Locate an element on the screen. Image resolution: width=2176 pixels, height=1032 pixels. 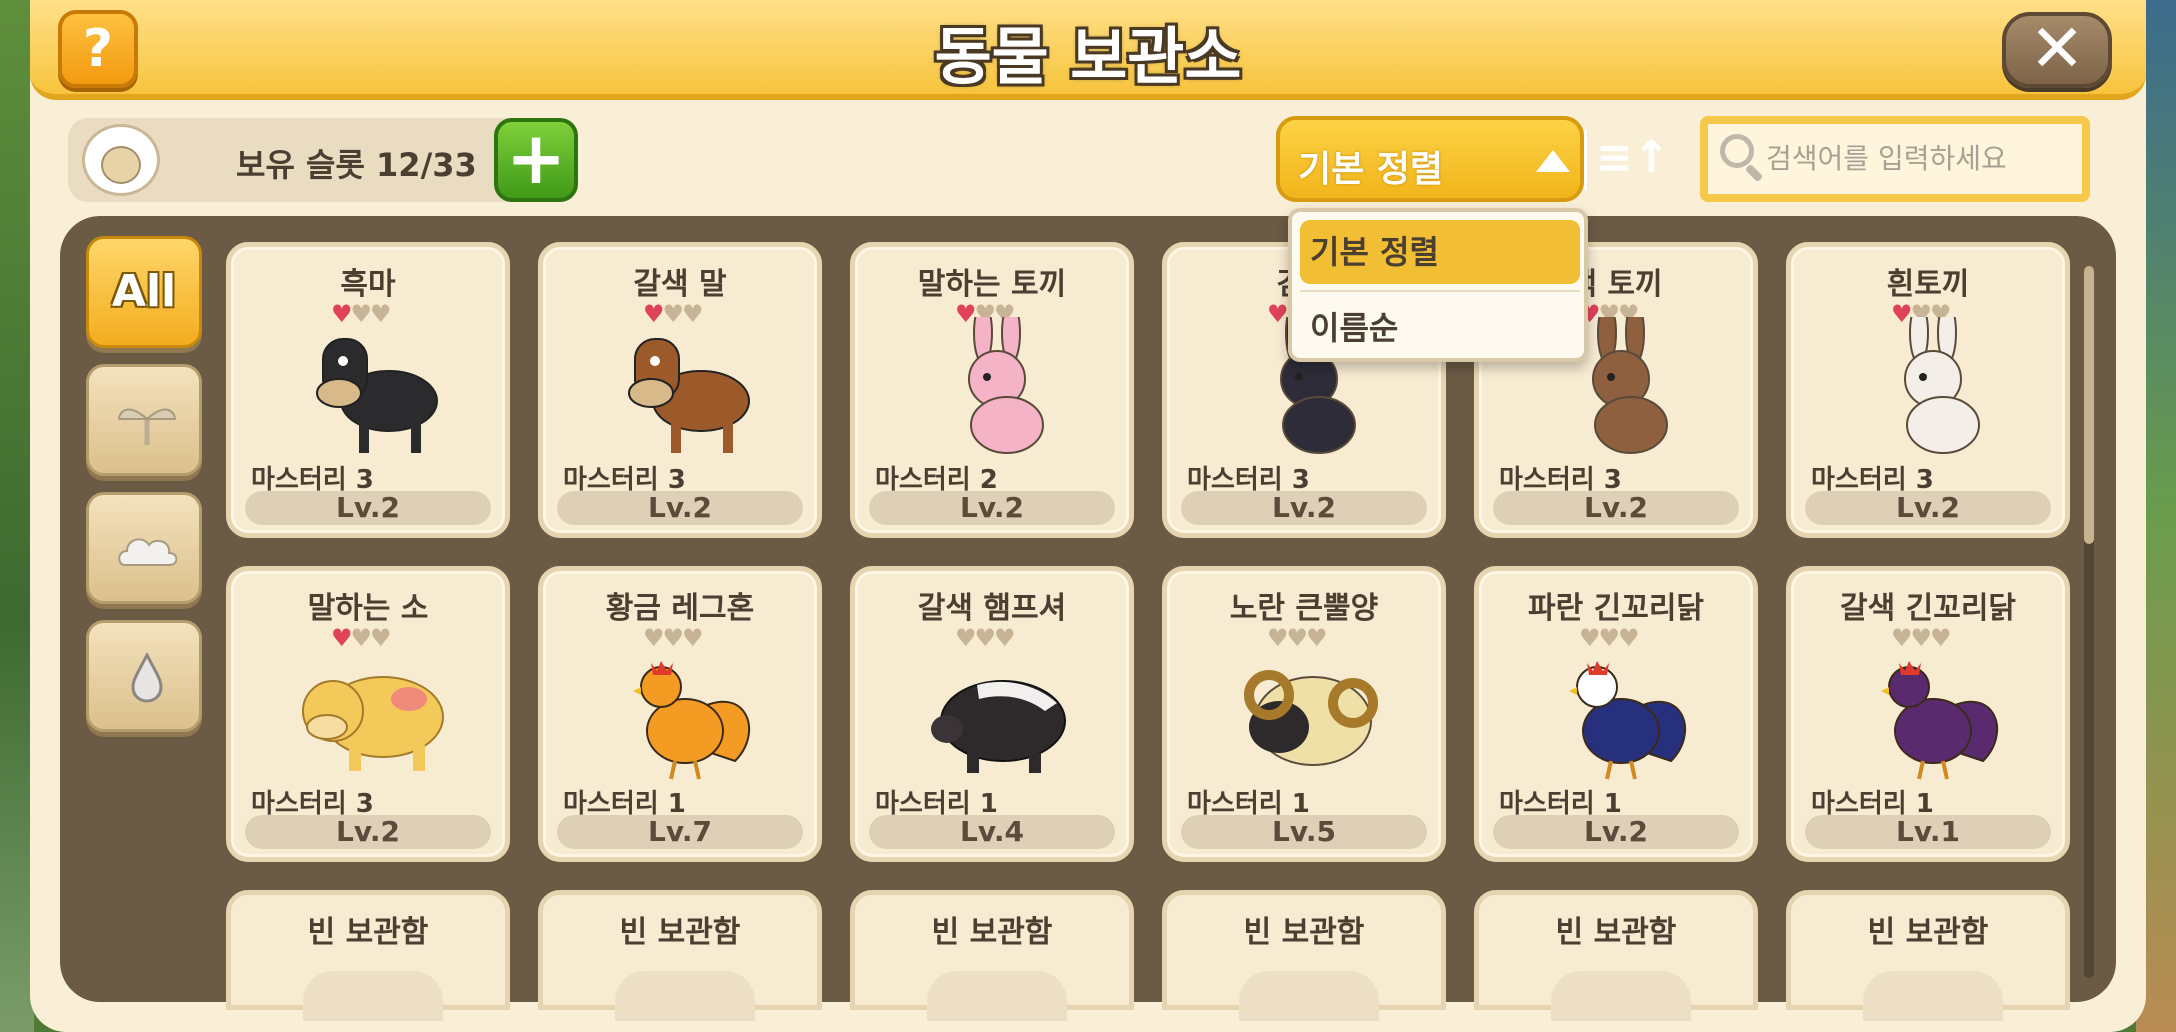
cloud-icon is located at coordinates (147, 552).